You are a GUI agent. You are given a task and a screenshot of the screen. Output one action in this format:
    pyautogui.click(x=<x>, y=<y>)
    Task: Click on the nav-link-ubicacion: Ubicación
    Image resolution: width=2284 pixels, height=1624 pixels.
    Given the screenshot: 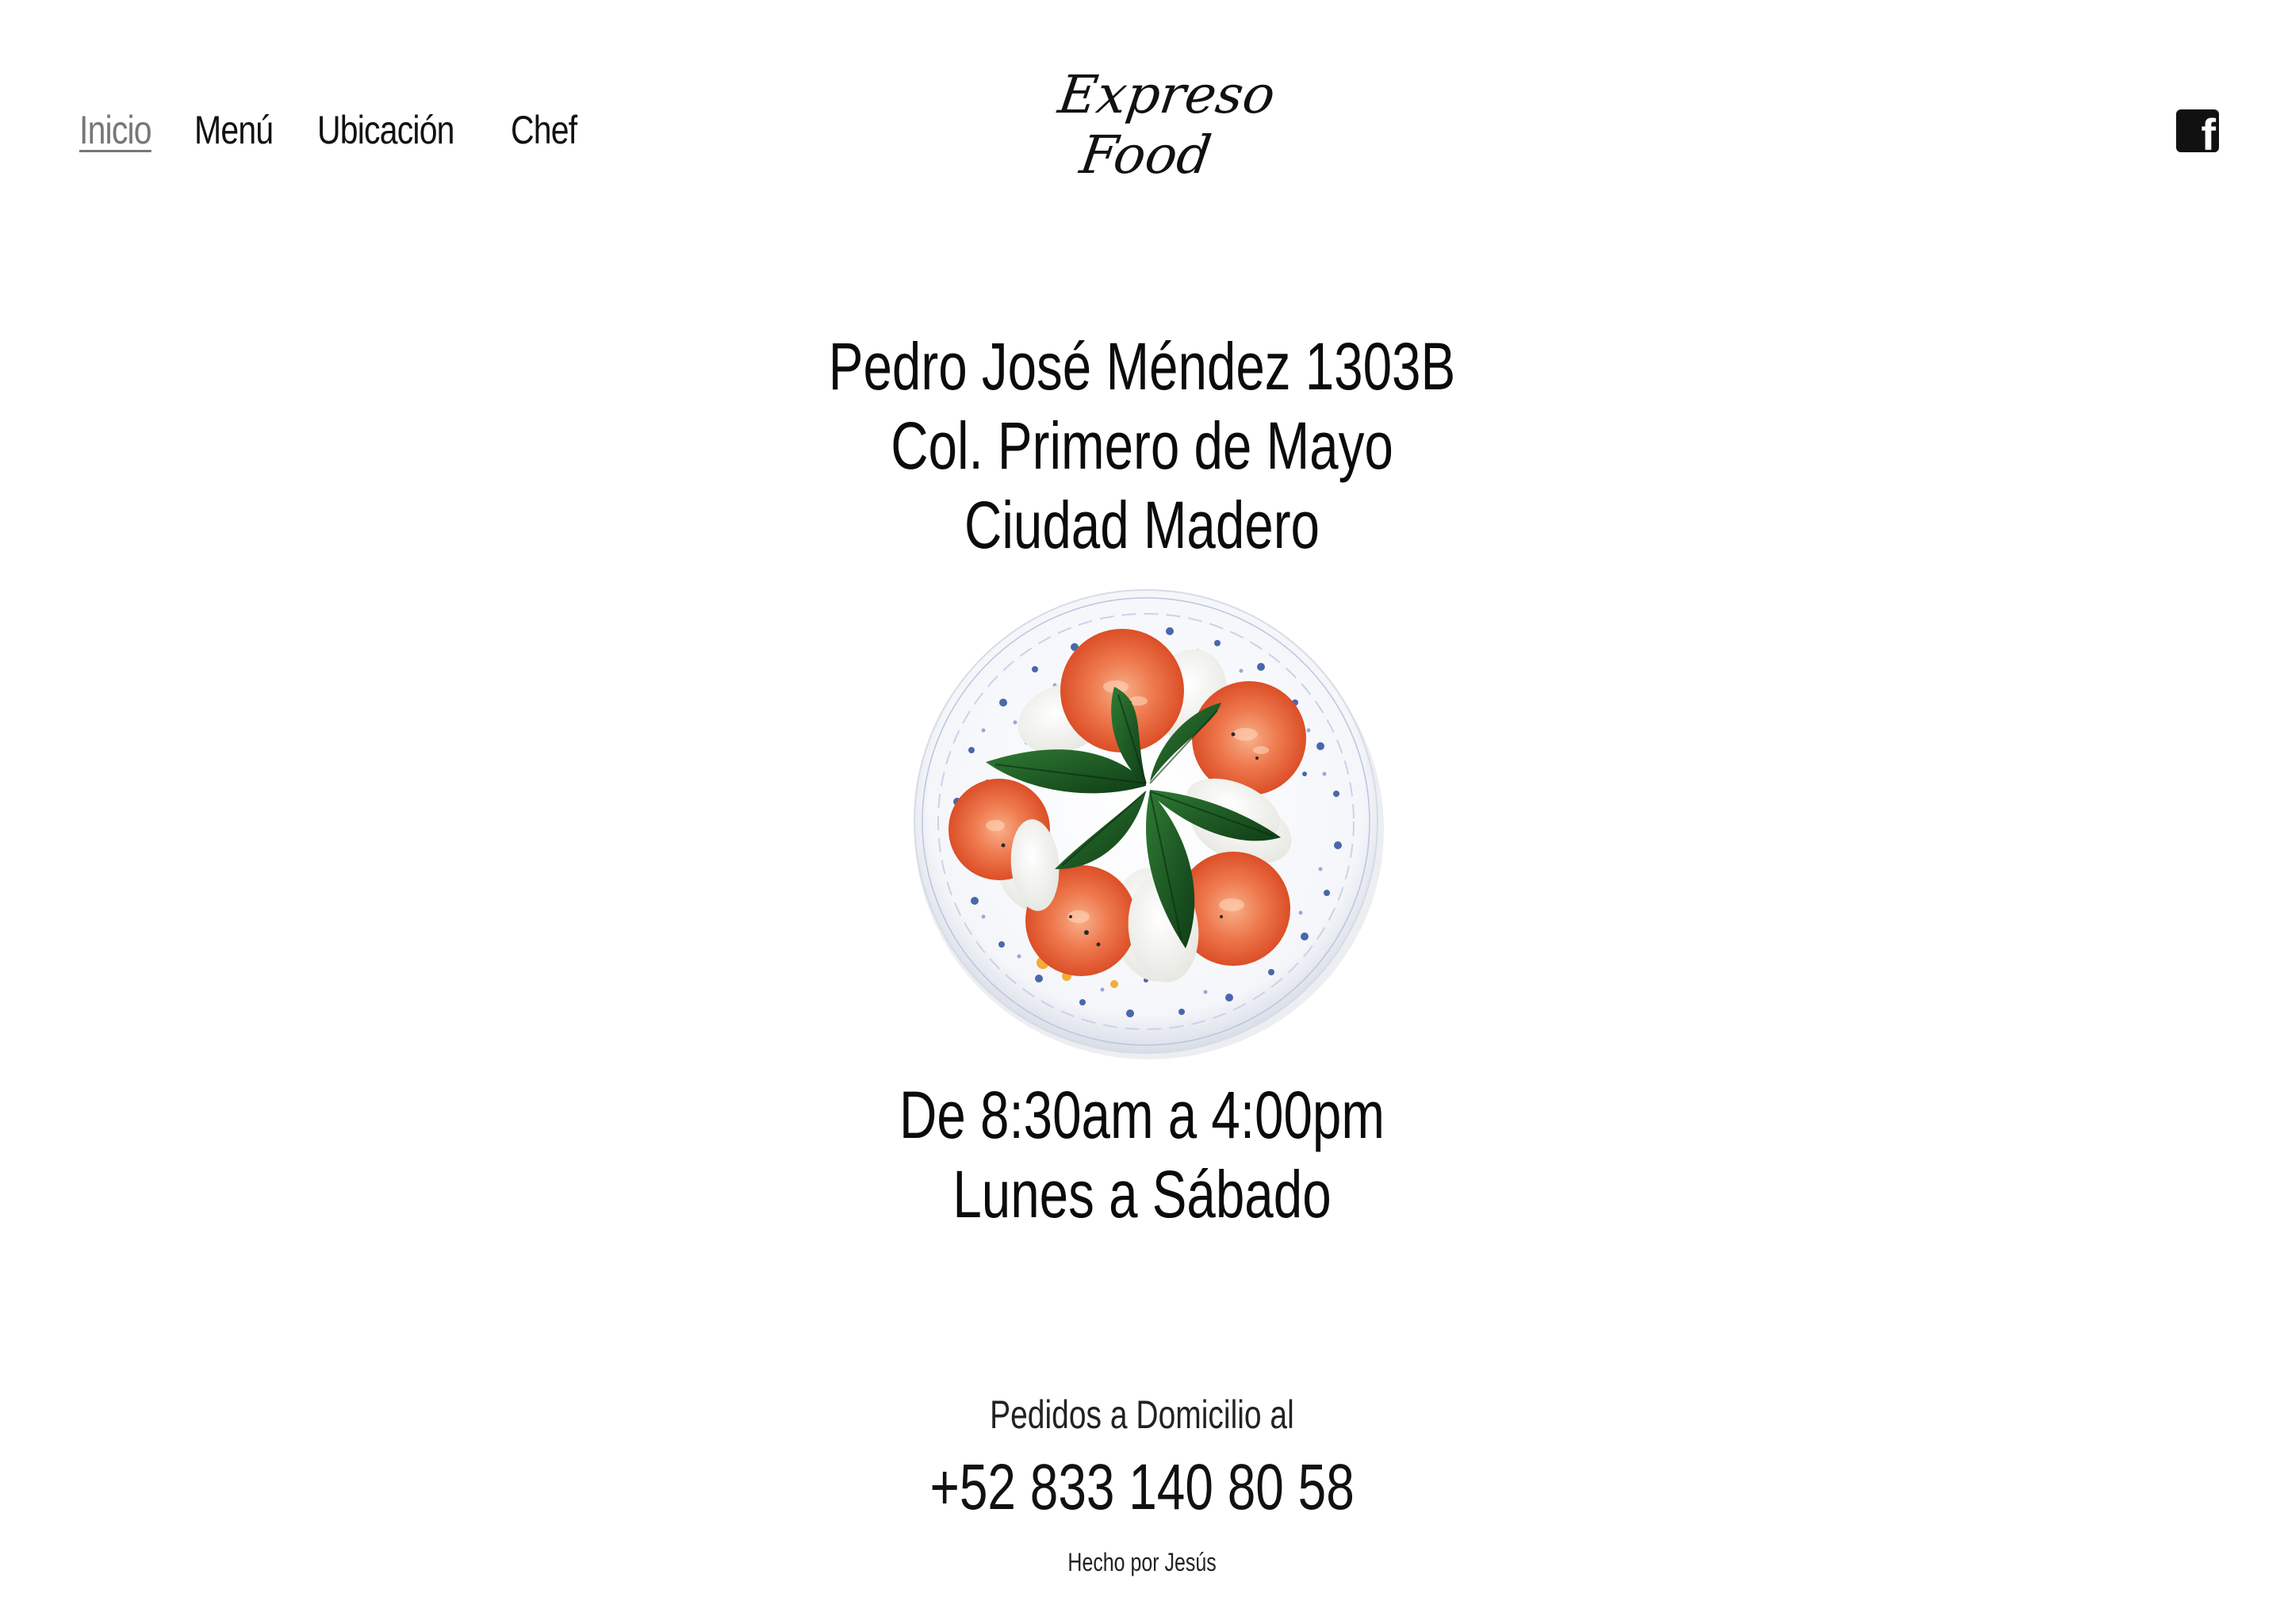 What is the action you would take?
    pyautogui.click(x=385, y=130)
    